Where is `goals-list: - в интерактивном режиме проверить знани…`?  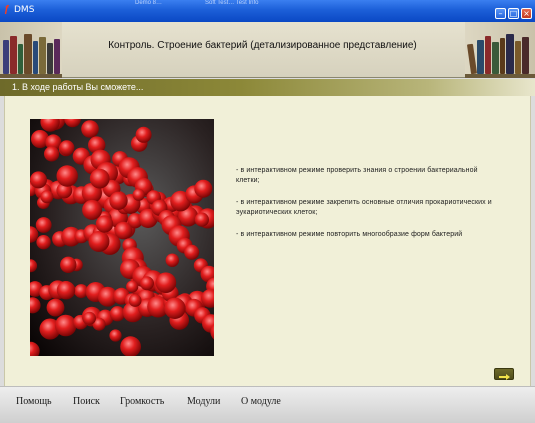
goals-list: - в интерактивном режиме проверить знани… is located at coordinates (366, 209).